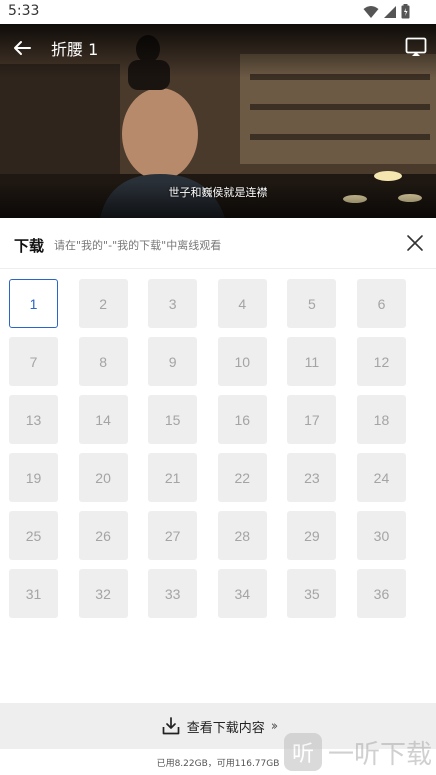 This screenshot has width=436, height=775. I want to click on watermark-logo: 听, so click(302, 752).